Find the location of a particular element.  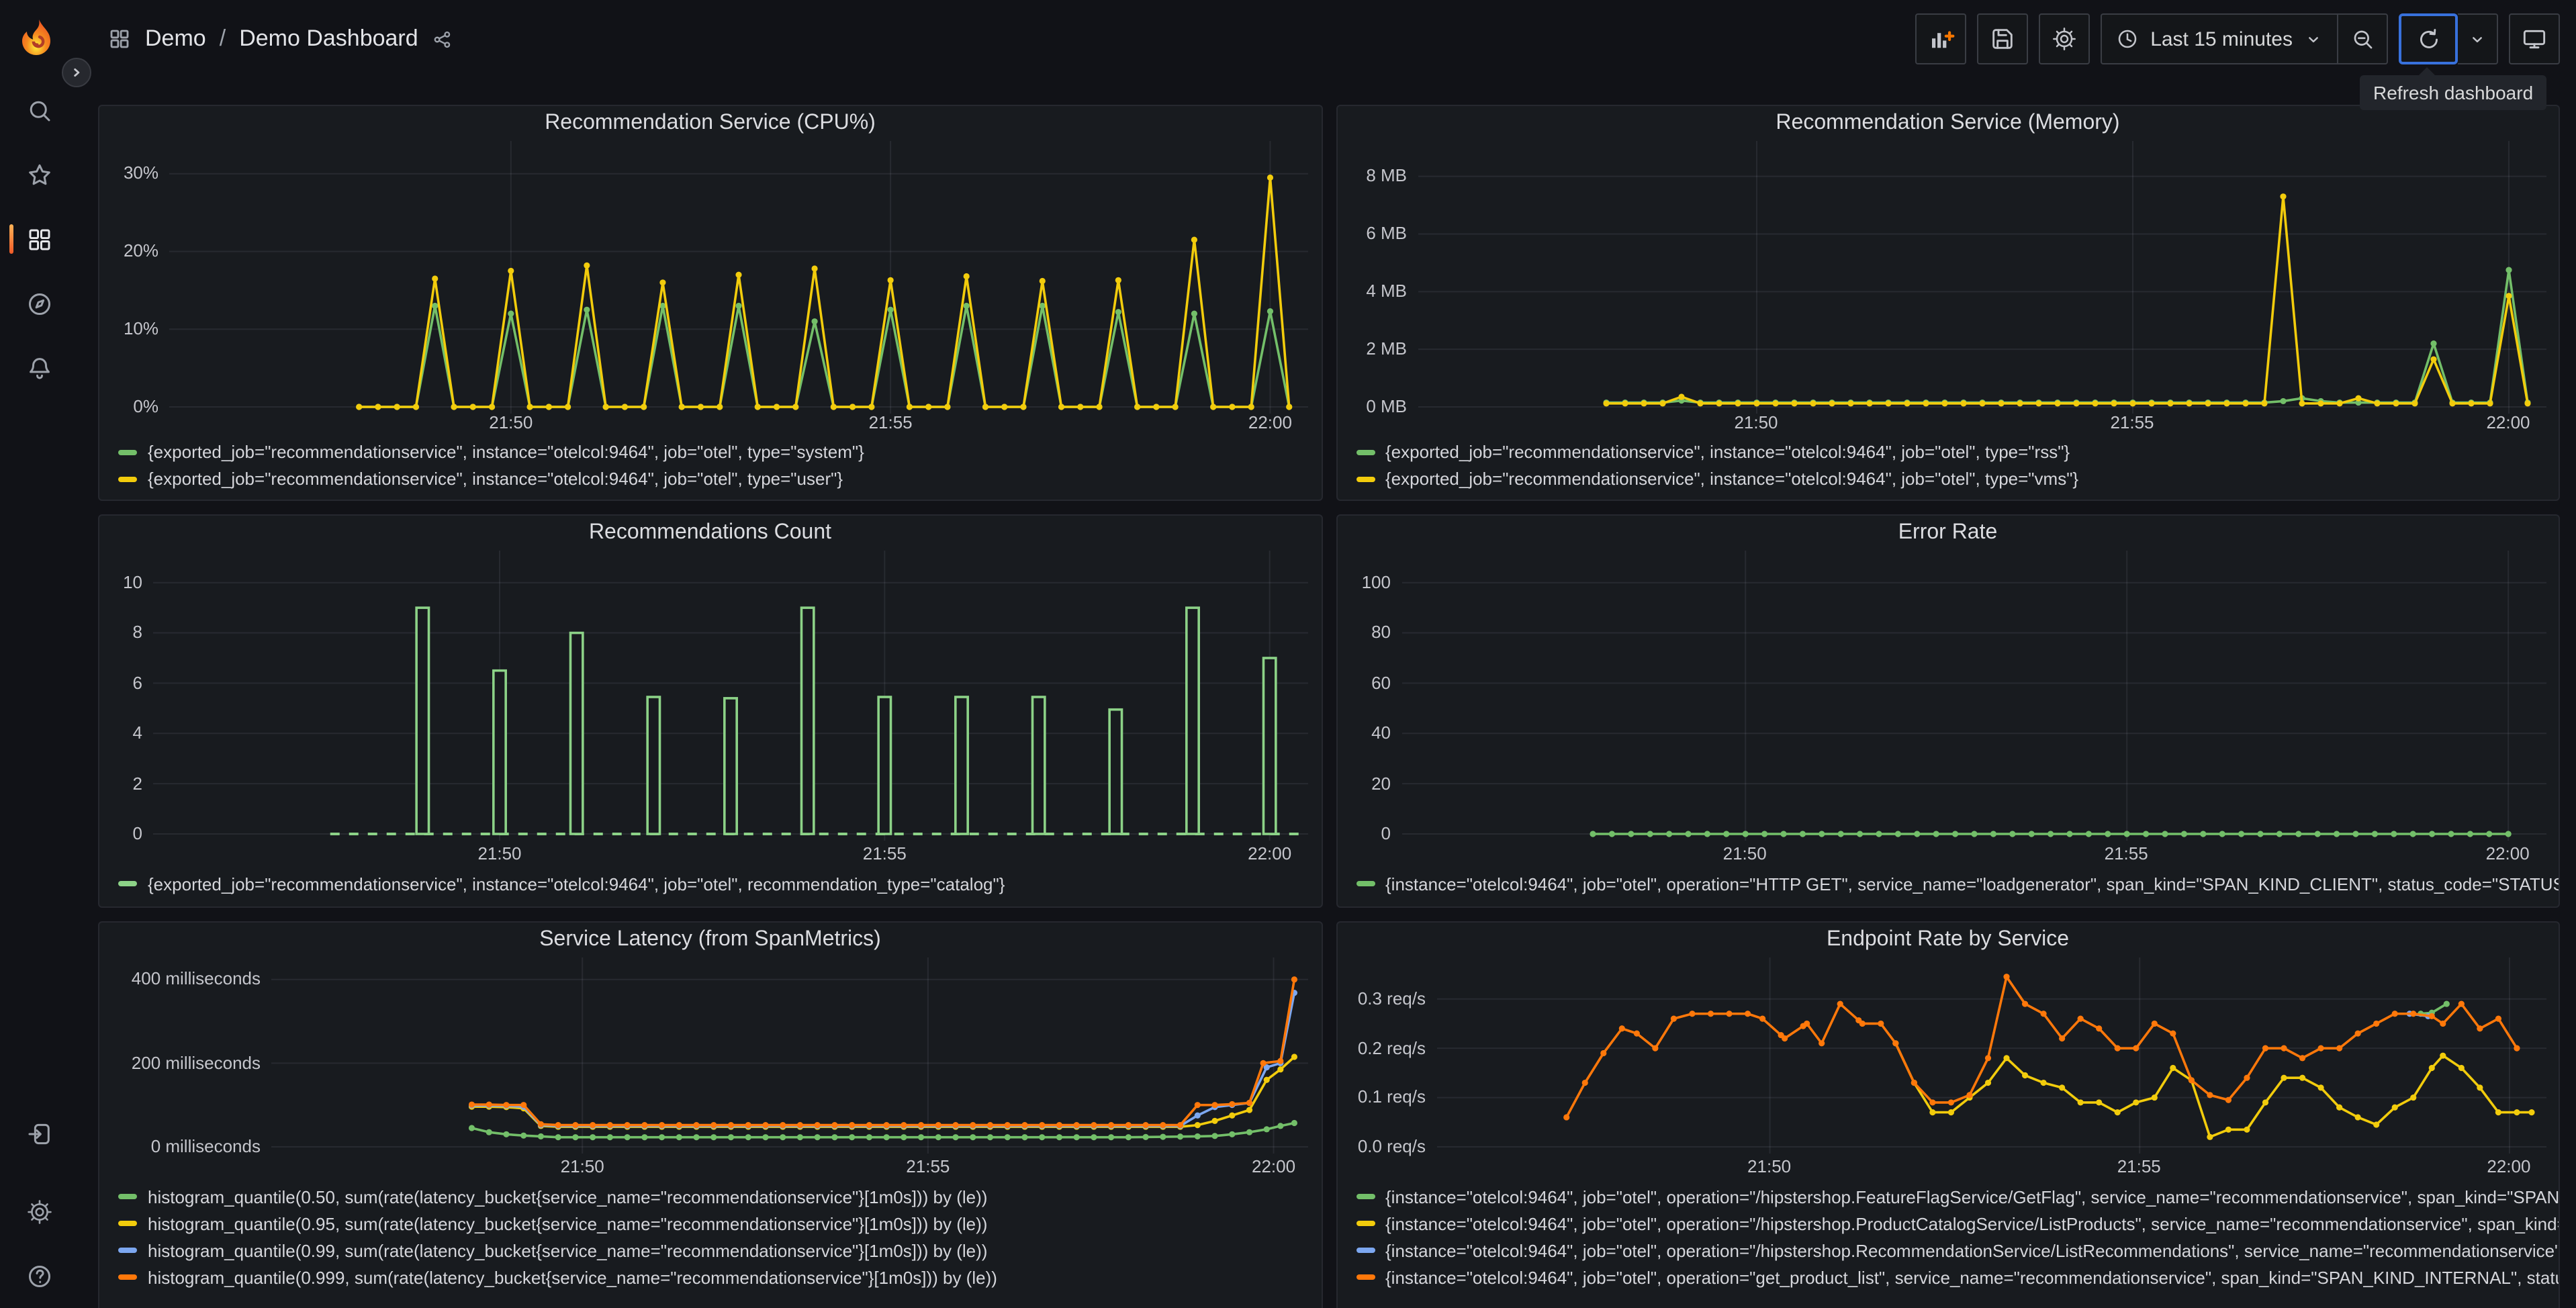

save-icon is located at coordinates (2002, 39).